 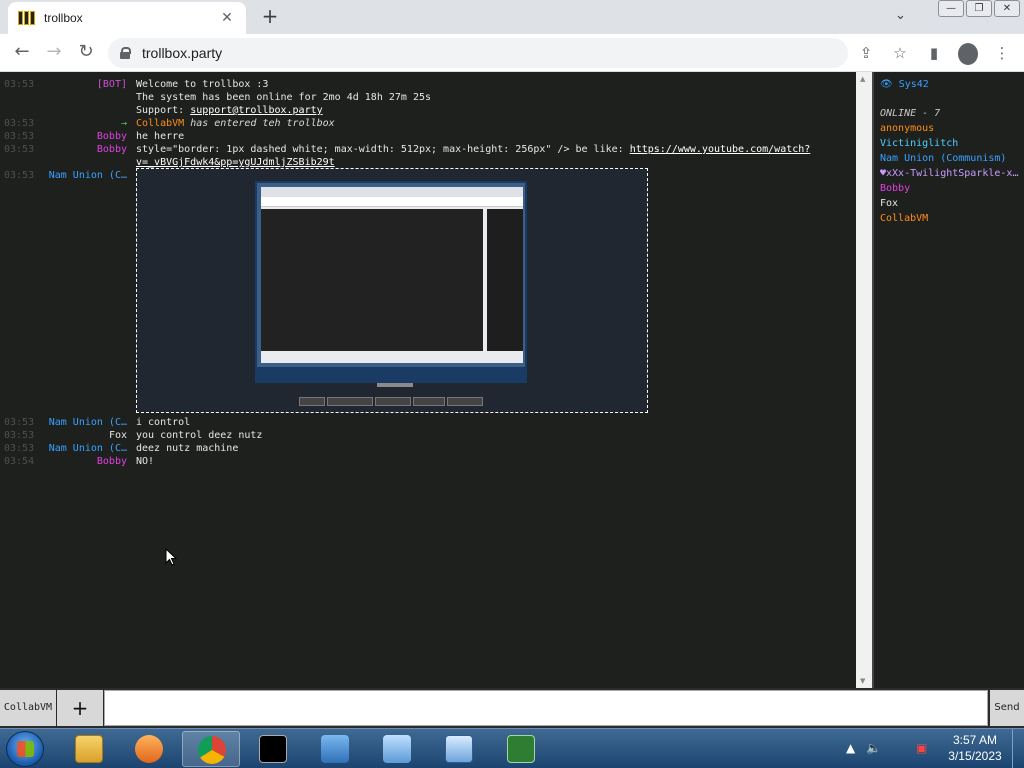 I want to click on maximize-button: ❐, so click(x=979, y=8).